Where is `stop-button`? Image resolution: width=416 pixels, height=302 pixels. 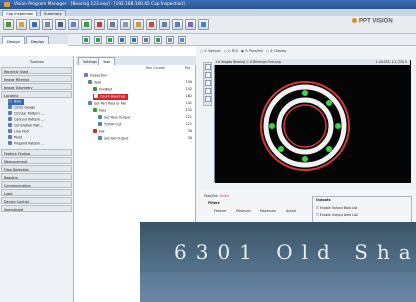
stop-button is located at coordinates (99, 24).